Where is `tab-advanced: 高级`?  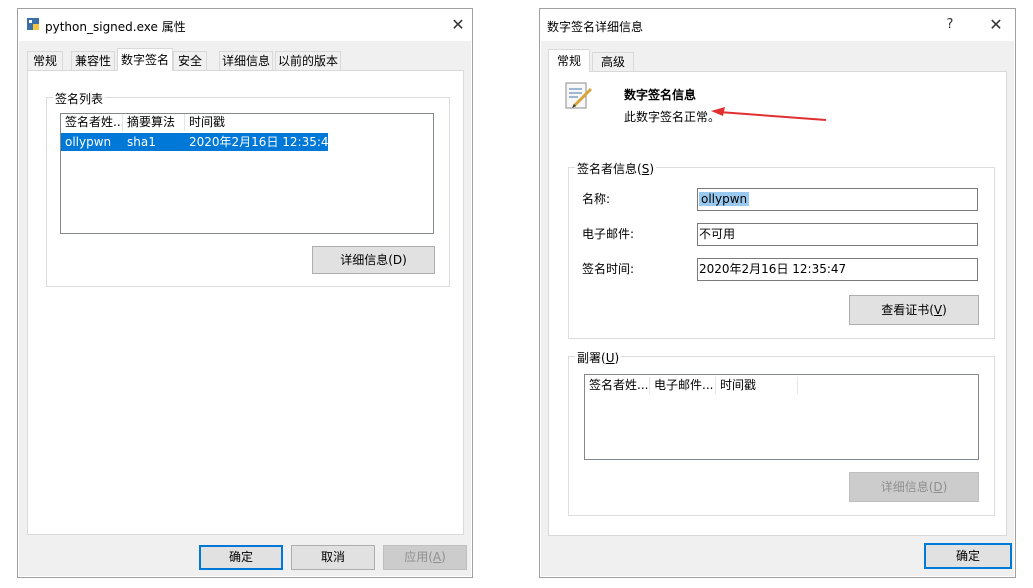
tab-advanced: 高级 is located at coordinates (613, 61).